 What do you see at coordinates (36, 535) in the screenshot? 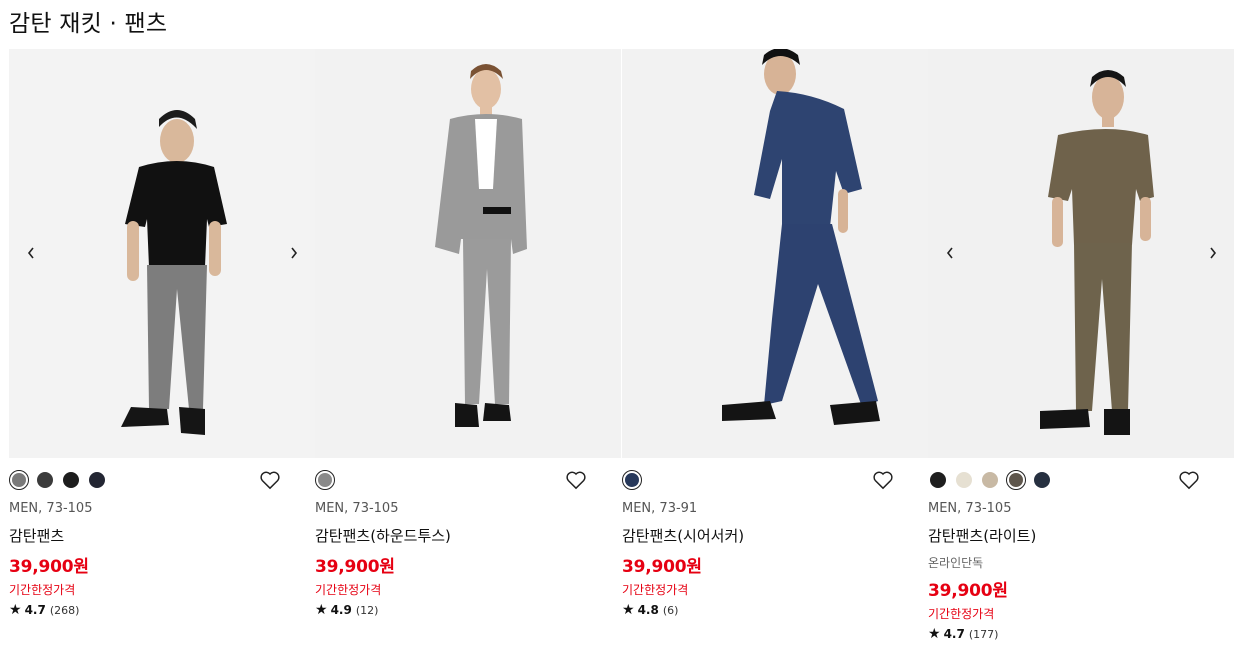
I see `product-name: 감탄팬츠` at bounding box center [36, 535].